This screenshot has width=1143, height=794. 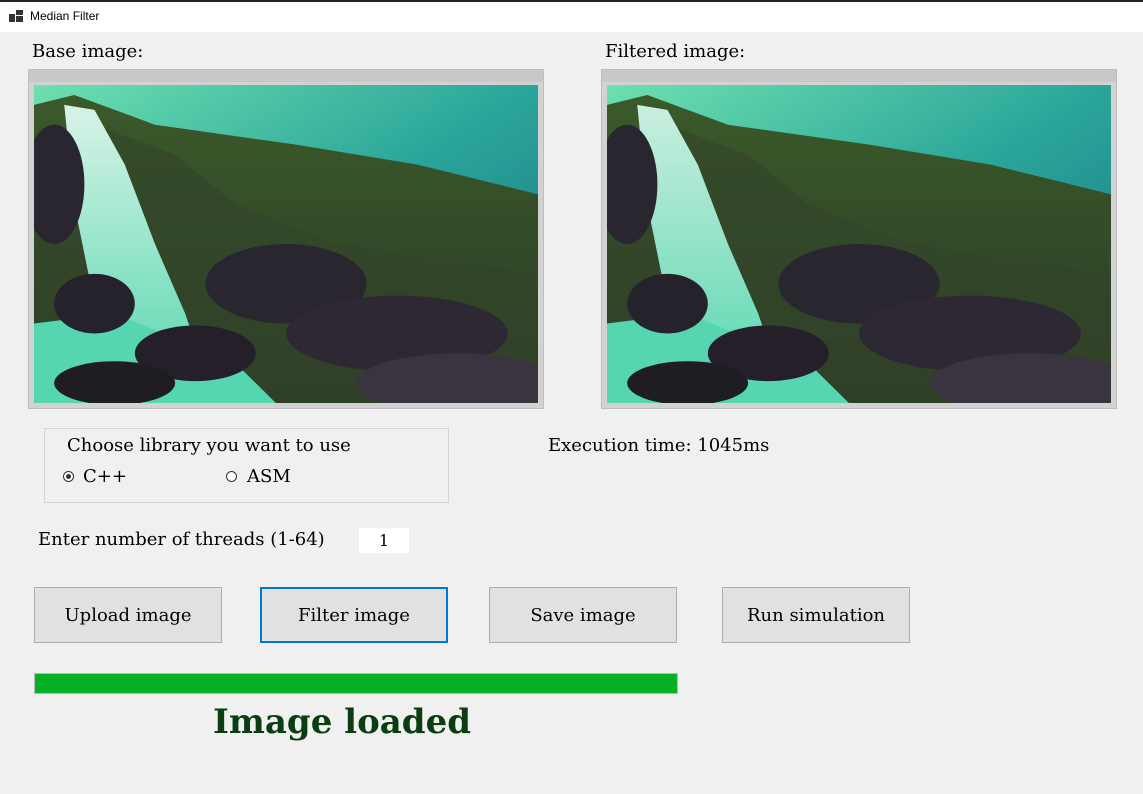 What do you see at coordinates (231, 476) in the screenshot?
I see `asm-radio` at bounding box center [231, 476].